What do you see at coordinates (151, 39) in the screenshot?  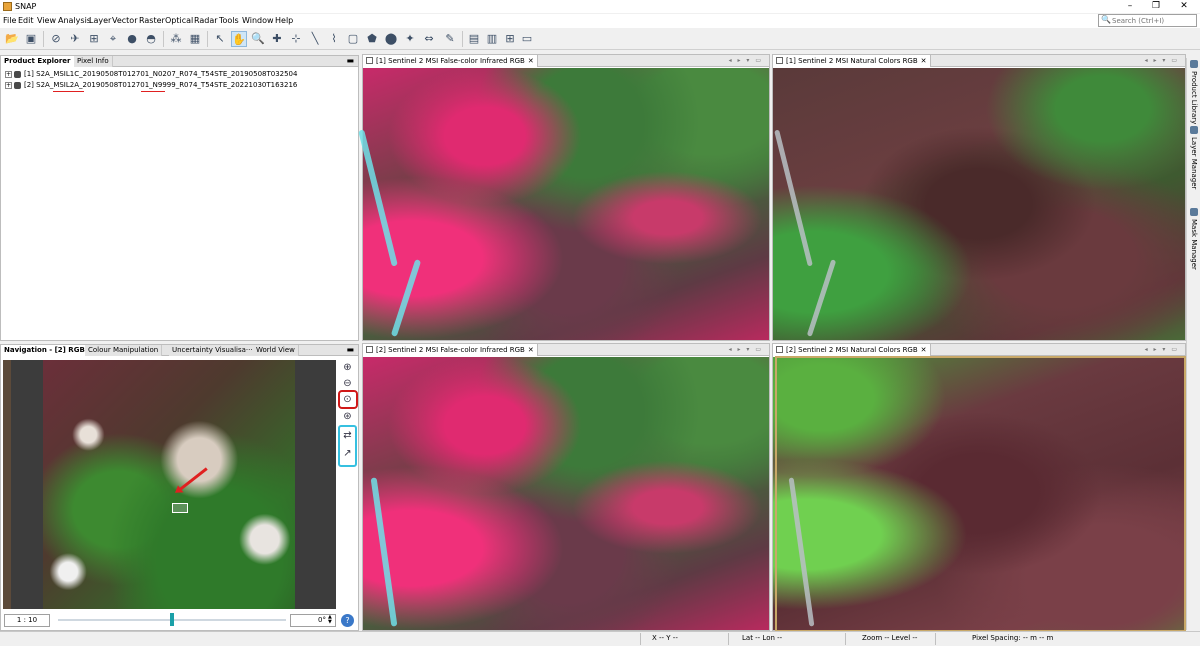 I see `world-map-icon: ◓` at bounding box center [151, 39].